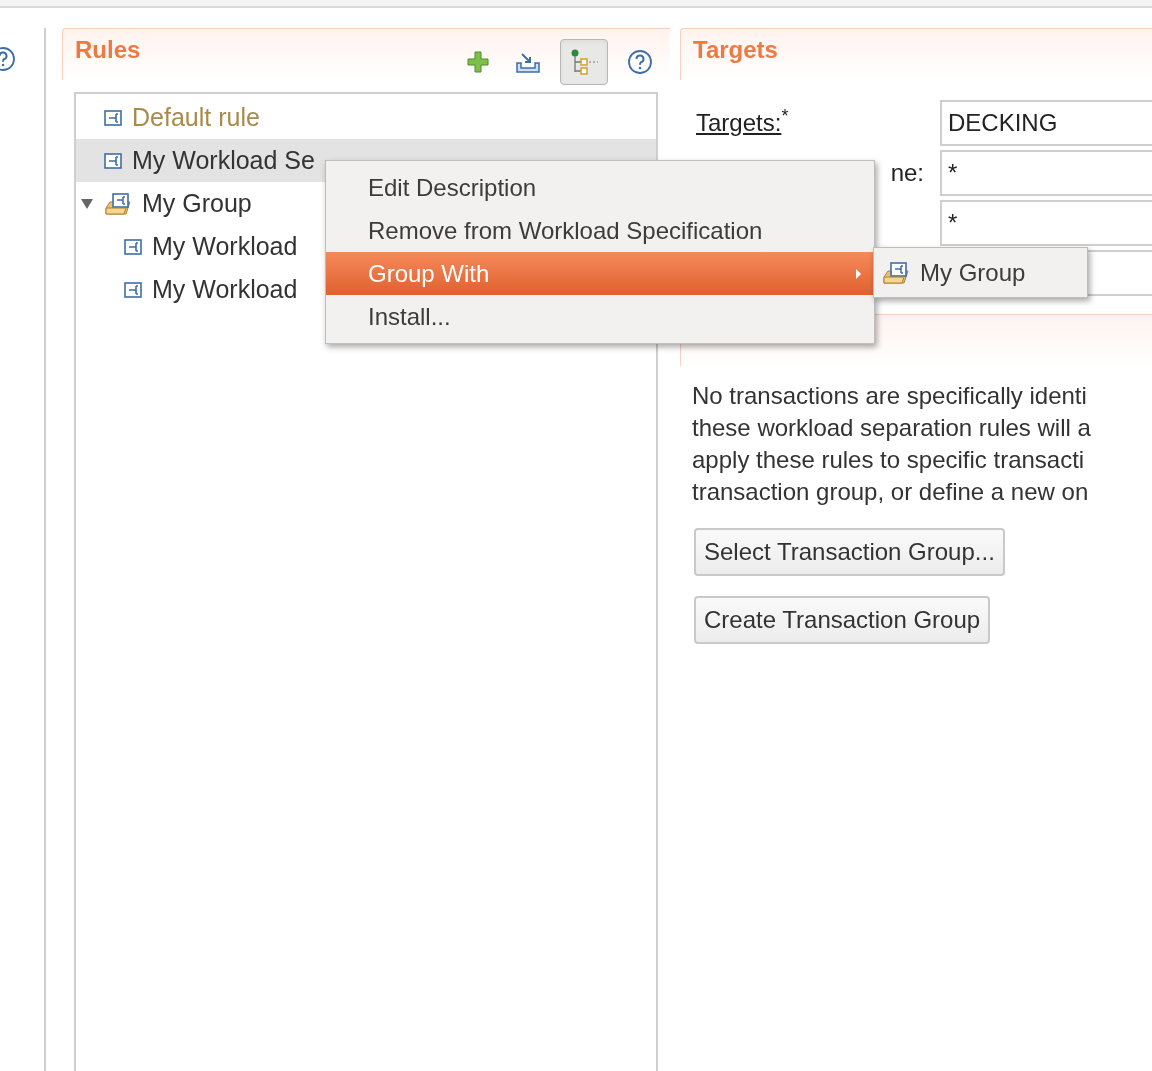 The height and width of the screenshot is (1071, 1152). I want to click on tree-item-label: My Workload Se, so click(223, 160).